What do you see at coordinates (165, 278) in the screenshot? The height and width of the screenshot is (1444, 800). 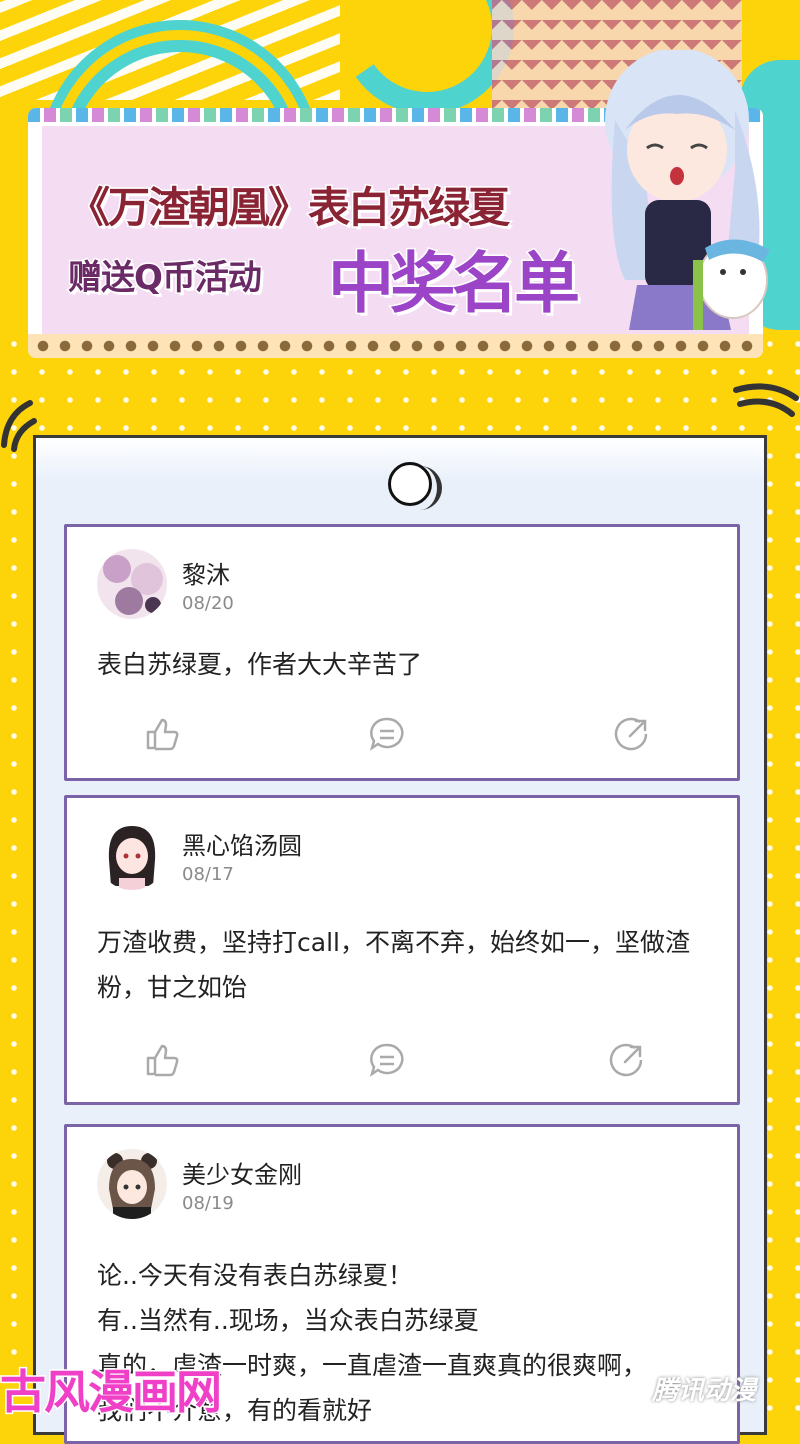 I see `banner-subtitle: 赠送Q币活动` at bounding box center [165, 278].